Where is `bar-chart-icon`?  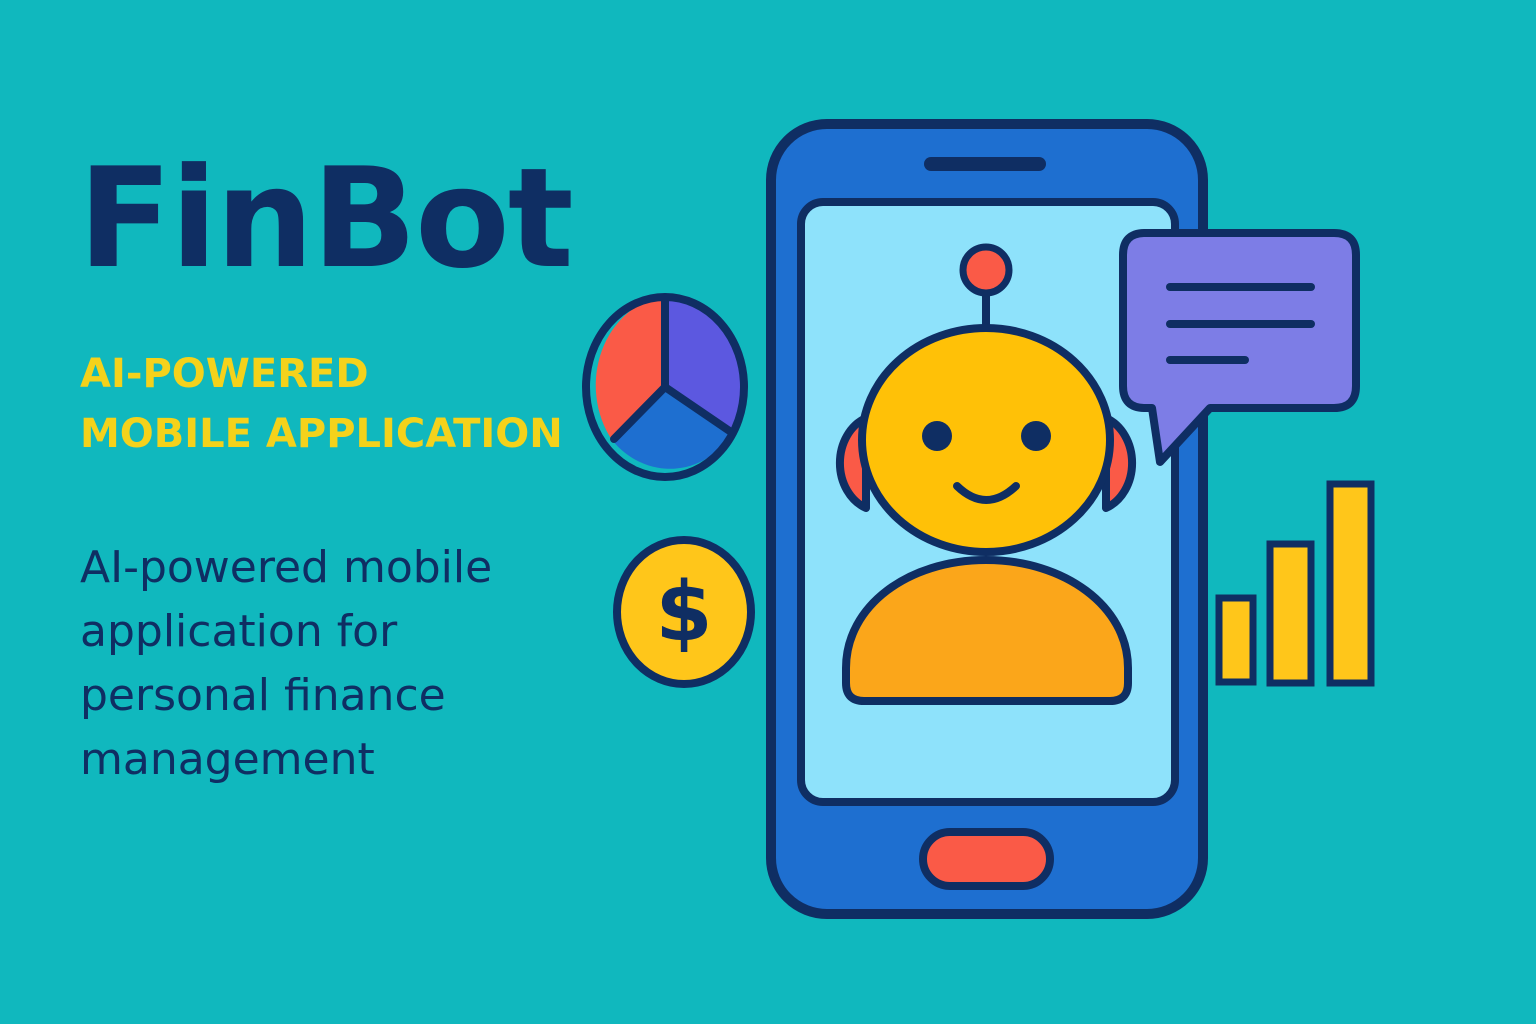 bar-chart-icon is located at coordinates (1295, 583).